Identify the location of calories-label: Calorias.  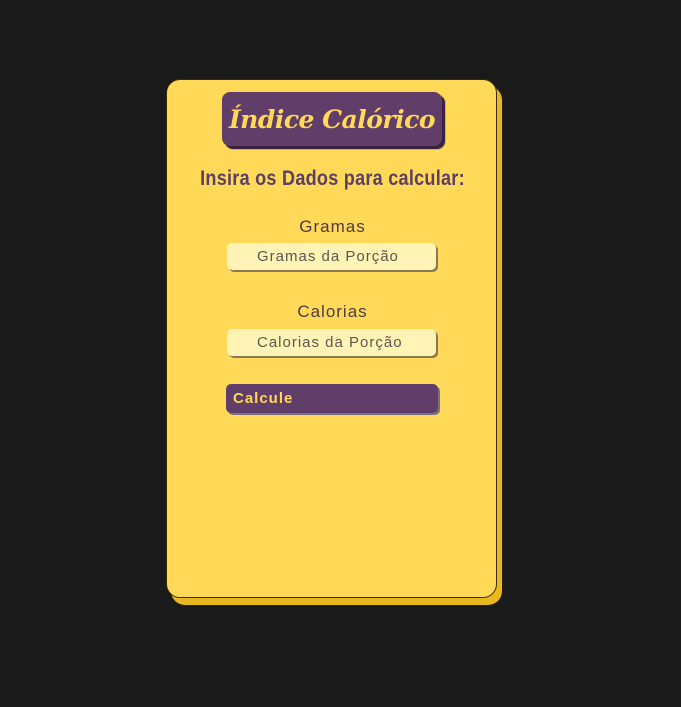
(332, 311).